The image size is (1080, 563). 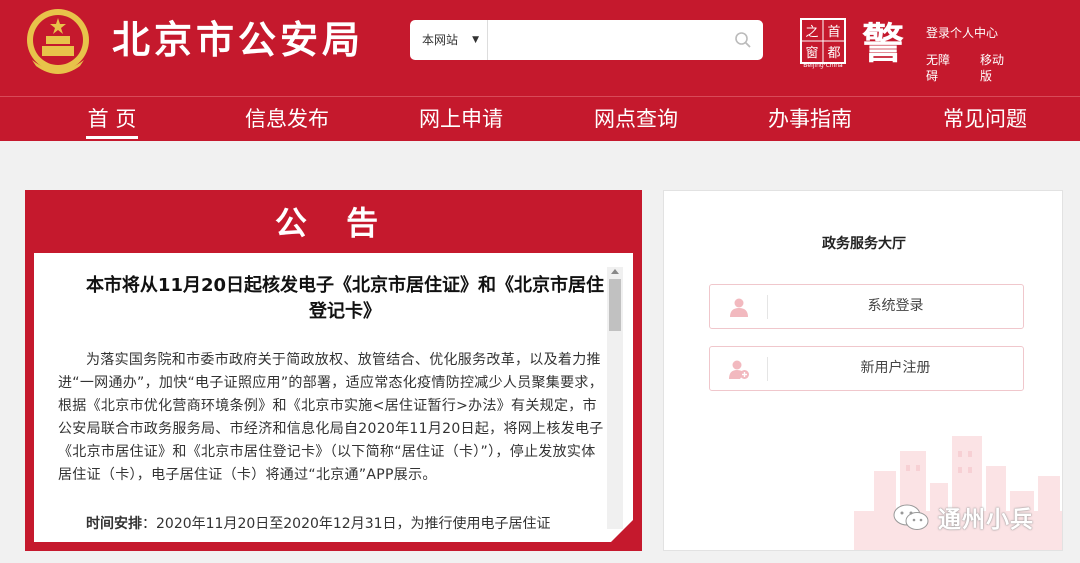 What do you see at coordinates (58, 42) in the screenshot?
I see `police-emblem-icon` at bounding box center [58, 42].